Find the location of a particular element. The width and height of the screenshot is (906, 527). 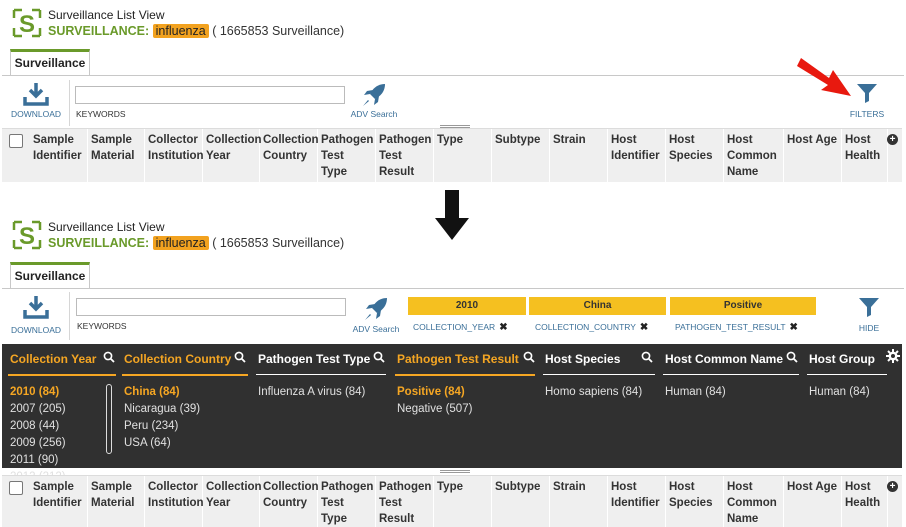

filters-button: FILTERS is located at coordinates (867, 100).